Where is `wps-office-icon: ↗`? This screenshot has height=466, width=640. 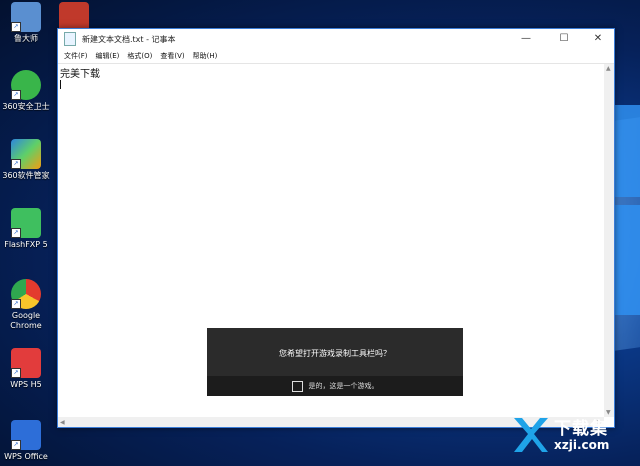 wps-office-icon: ↗ is located at coordinates (26, 435).